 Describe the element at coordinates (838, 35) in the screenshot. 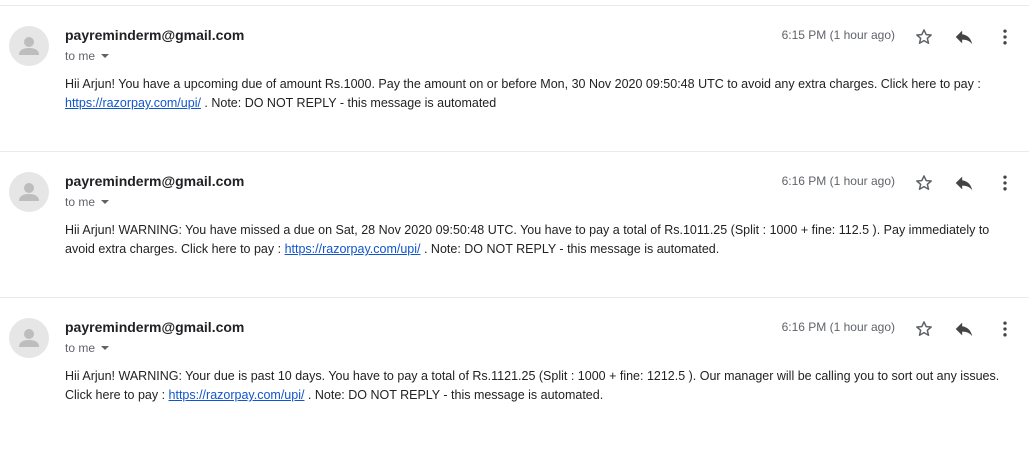

I see `timestamp: 6:15 PM (1 hour ago)` at that location.